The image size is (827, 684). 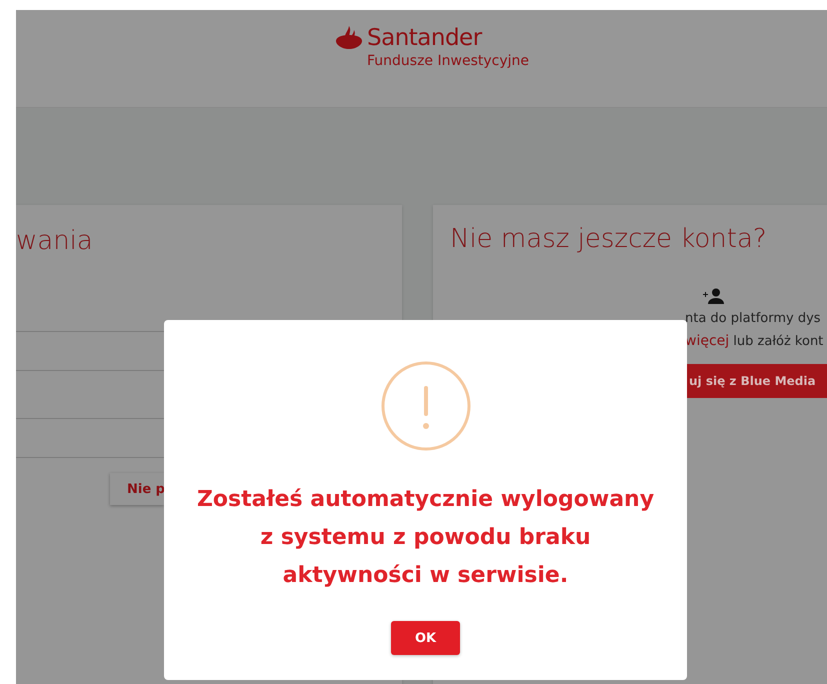 What do you see at coordinates (756, 381) in the screenshot?
I see `register-button: uj się z Blue Media` at bounding box center [756, 381].